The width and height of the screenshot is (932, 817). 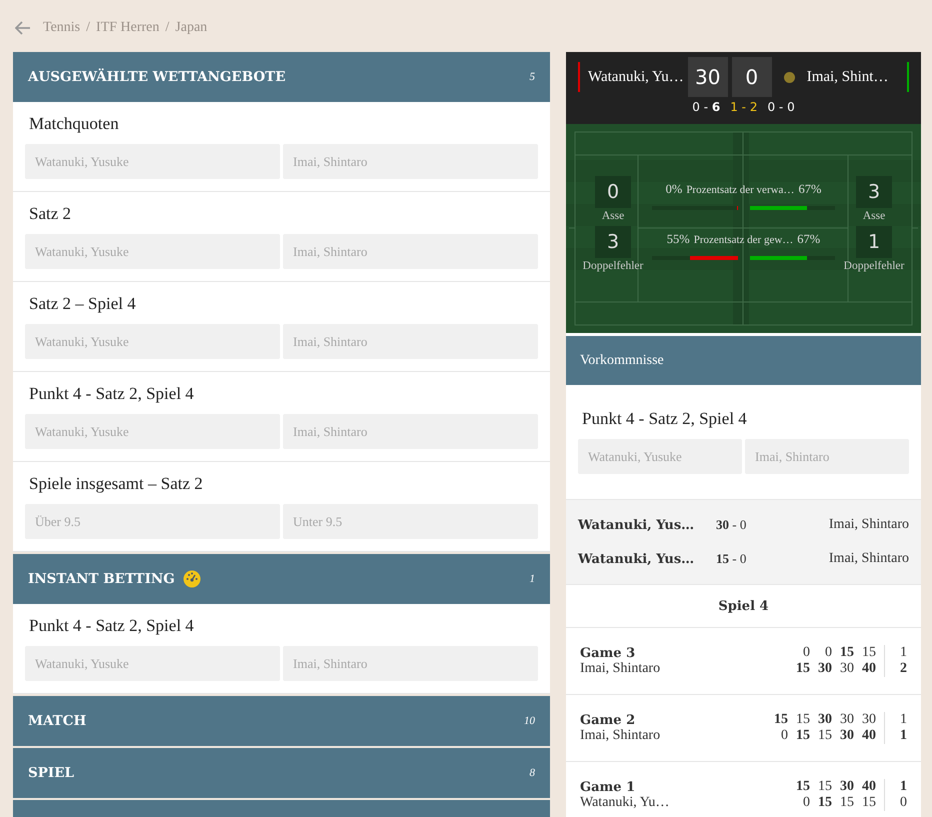 What do you see at coordinates (708, 77) in the screenshot?
I see `point-score: 30` at bounding box center [708, 77].